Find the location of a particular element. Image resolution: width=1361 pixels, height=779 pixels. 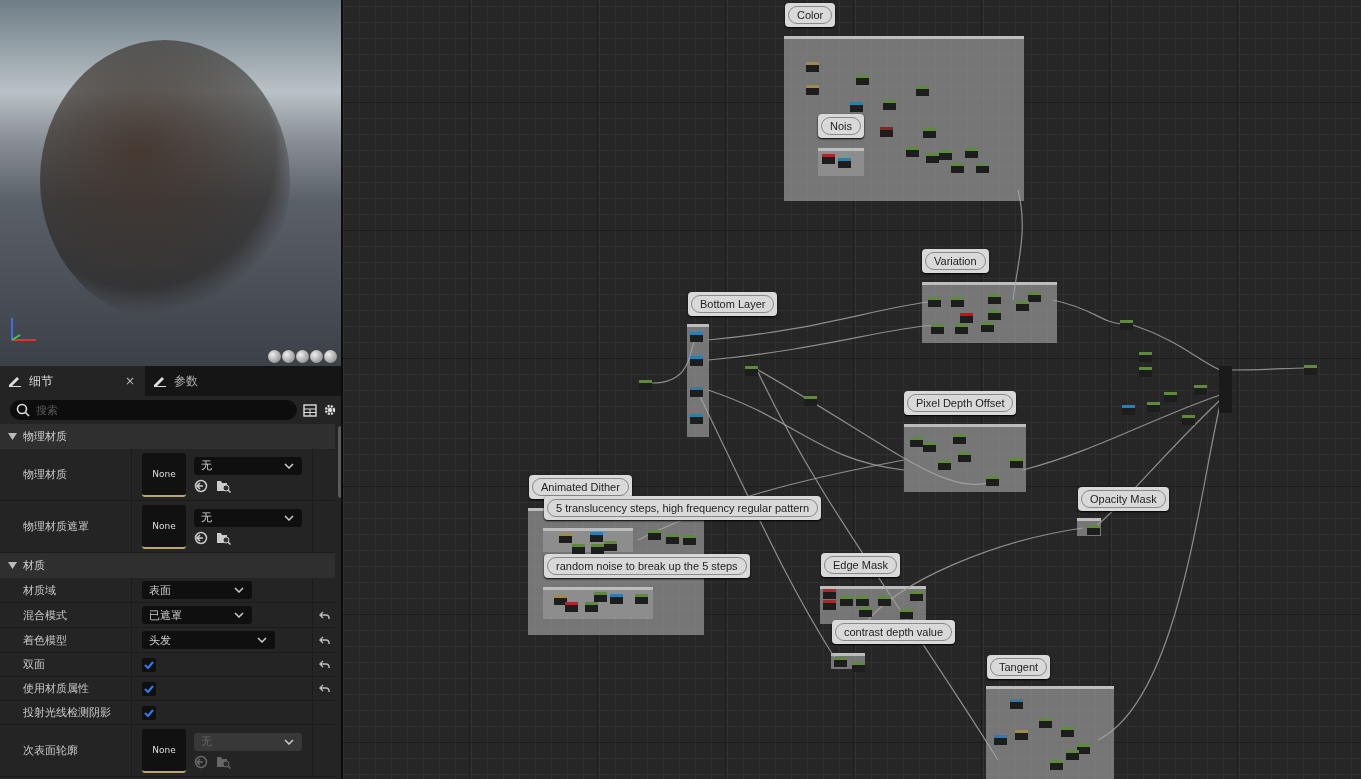

comment-bubble: Opacity Mask is located at coordinates (1123, 499).